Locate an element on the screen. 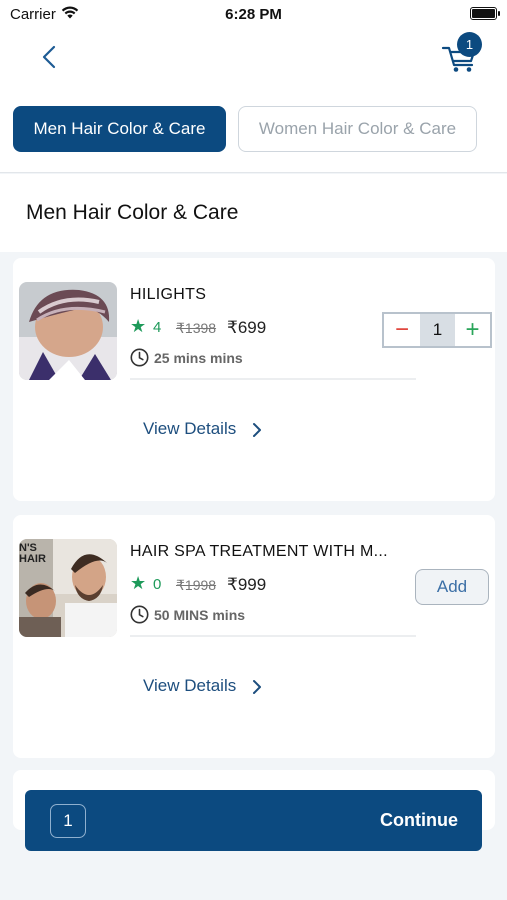 This screenshot has width=507, height=900. continue-button: Continue is located at coordinates (419, 820).